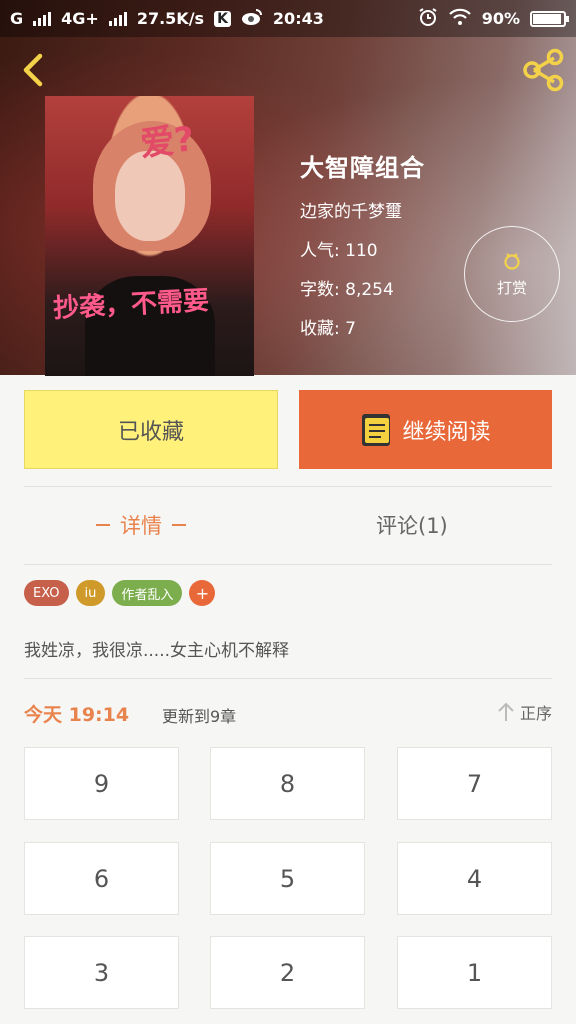 The width and height of the screenshot is (576, 1024). Describe the element at coordinates (42, 18) in the screenshot. I see `signal-icon` at that location.